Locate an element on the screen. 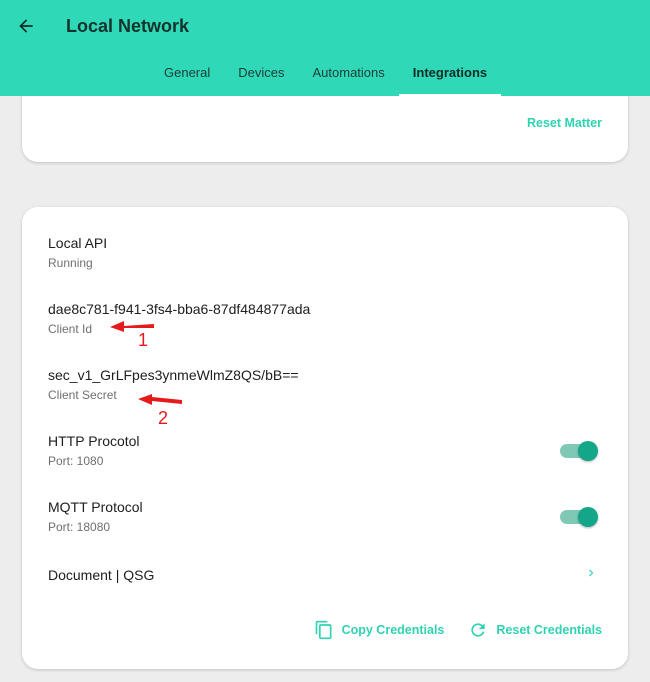 This screenshot has width=650, height=682. local-api-status: Running is located at coordinates (70, 263).